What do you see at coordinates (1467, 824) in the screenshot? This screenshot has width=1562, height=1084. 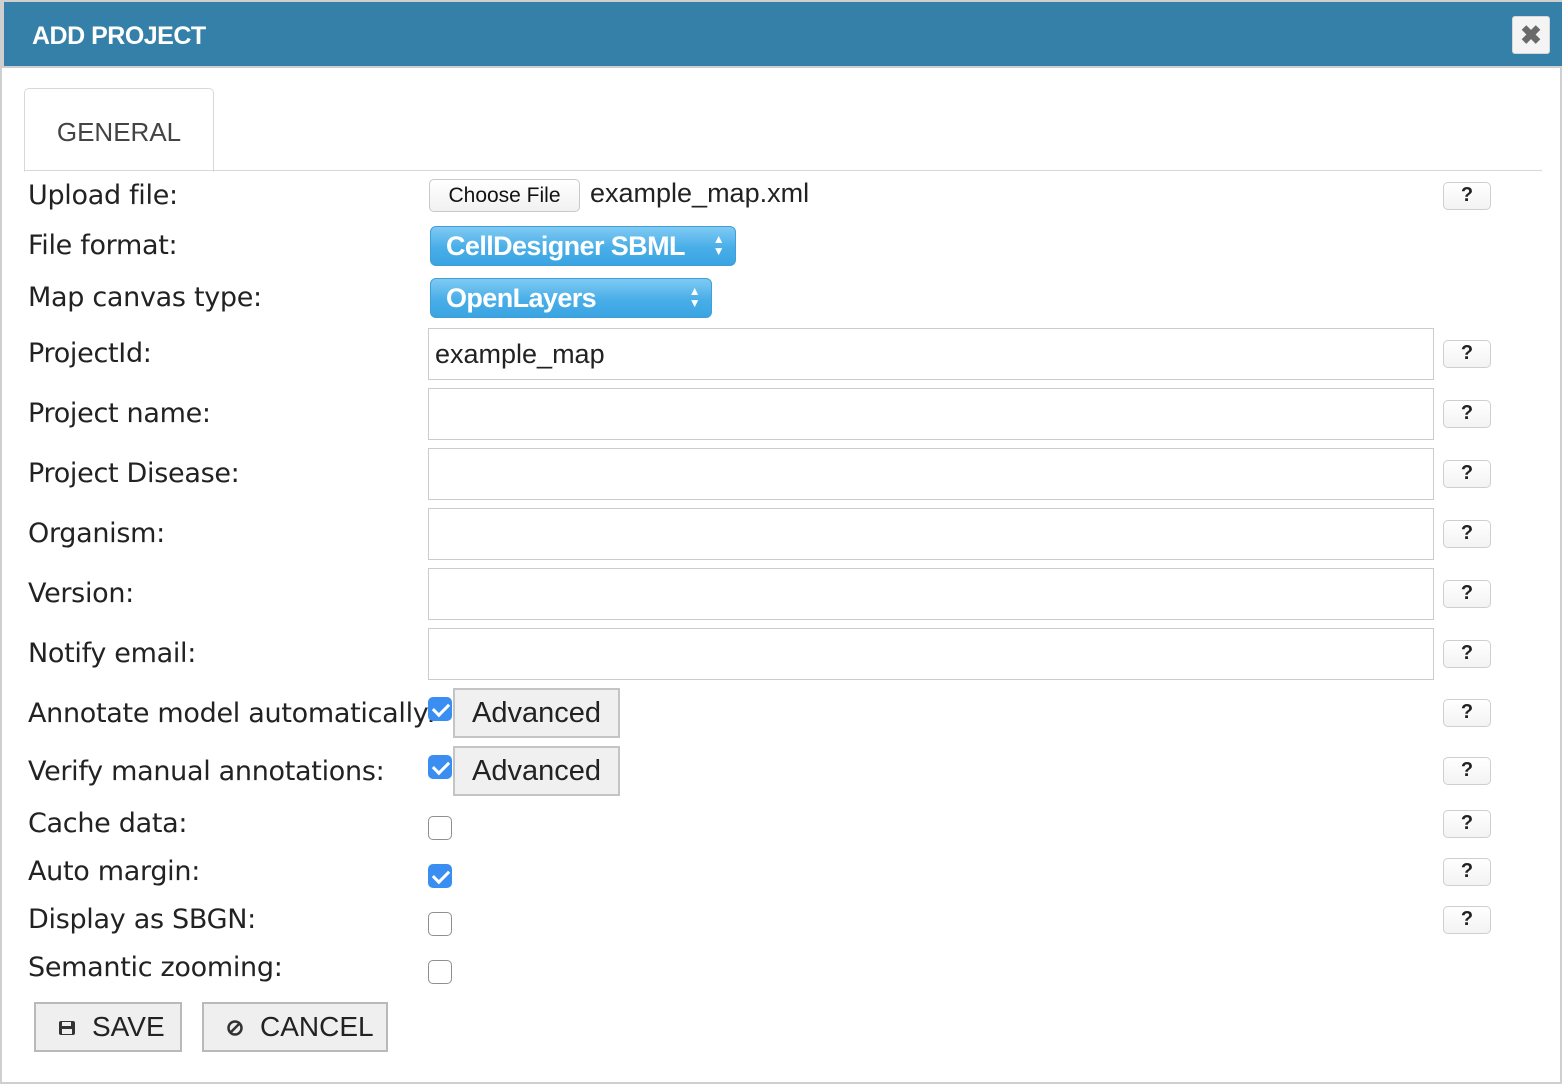 I see `help-cache-data-button: ?` at bounding box center [1467, 824].